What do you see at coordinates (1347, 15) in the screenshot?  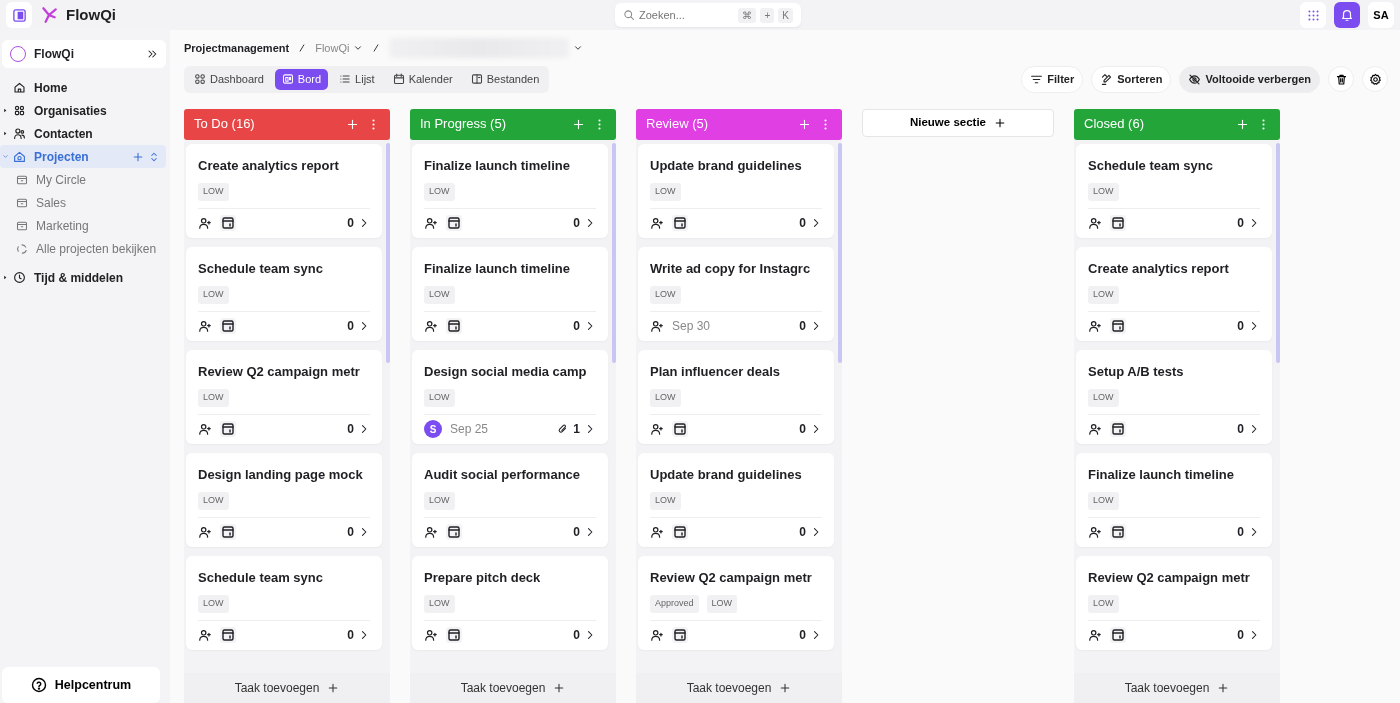 I see `notifications-button` at bounding box center [1347, 15].